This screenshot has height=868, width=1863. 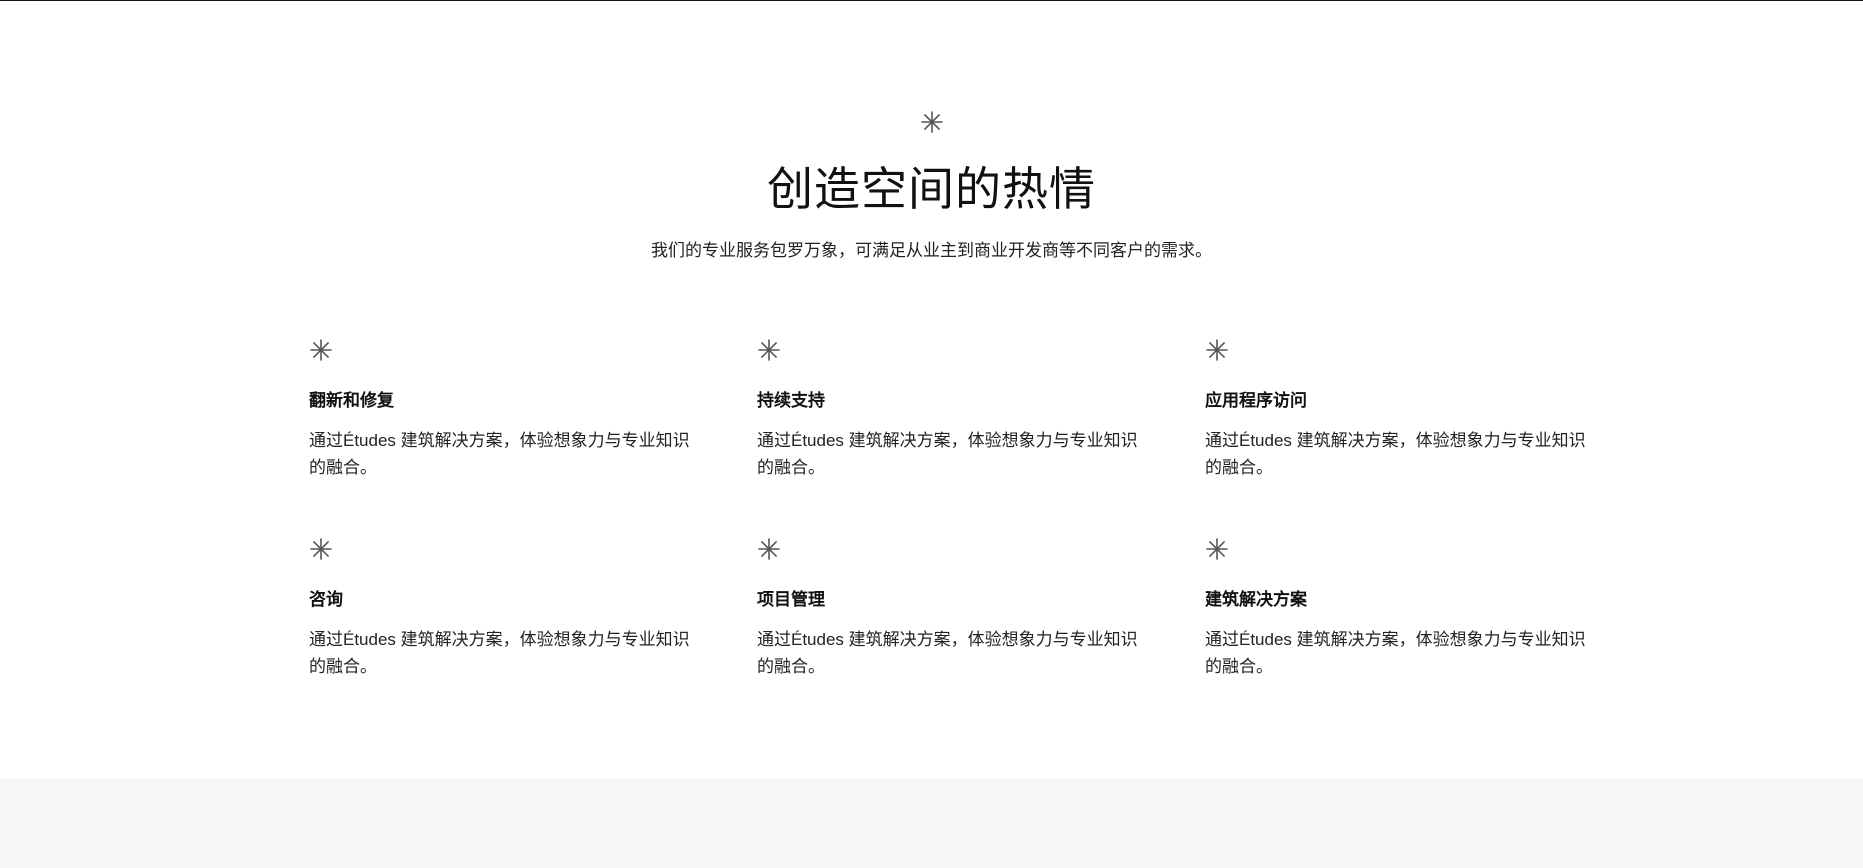 I want to click on feature-card: 翻新和修复 通过Études 建筑解决方案，体验想象力与专业知识的融合。, so click(x=506, y=409).